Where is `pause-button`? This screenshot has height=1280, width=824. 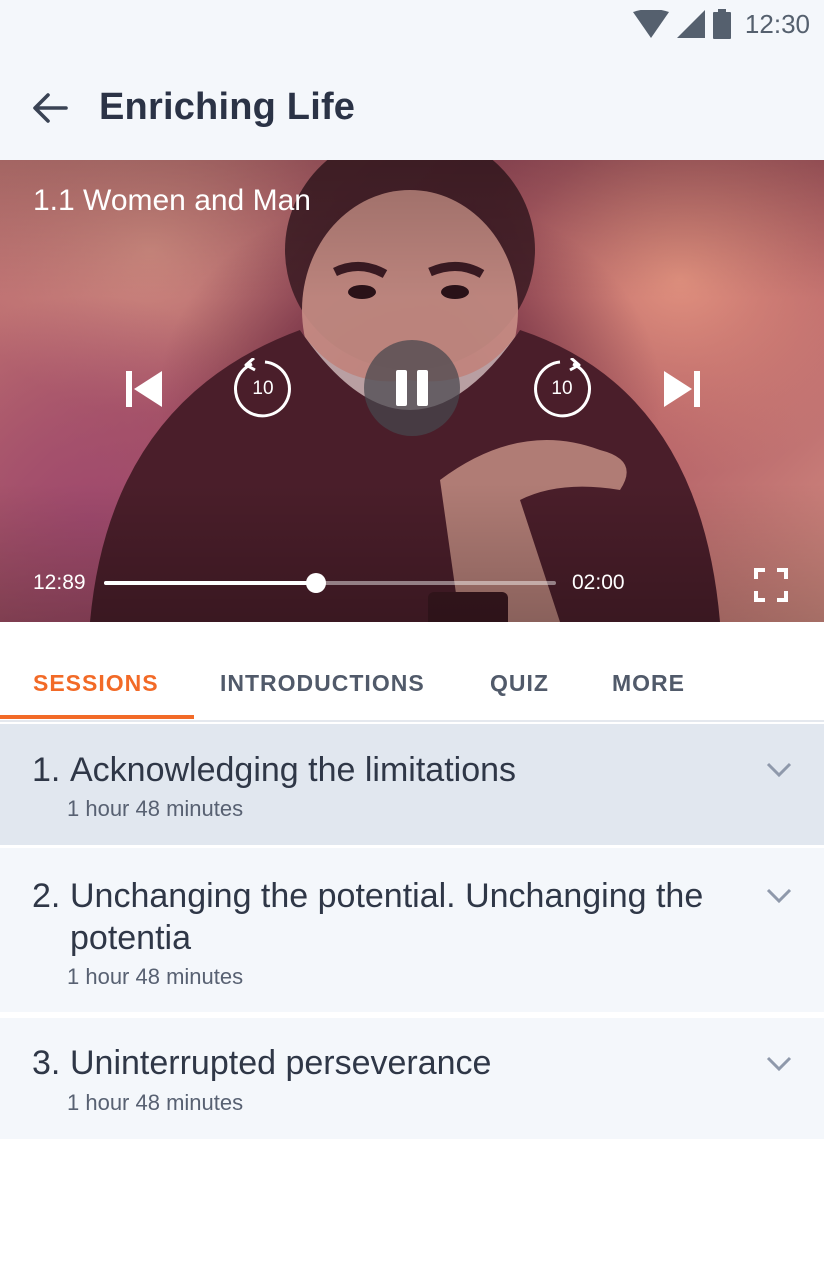 pause-button is located at coordinates (412, 388).